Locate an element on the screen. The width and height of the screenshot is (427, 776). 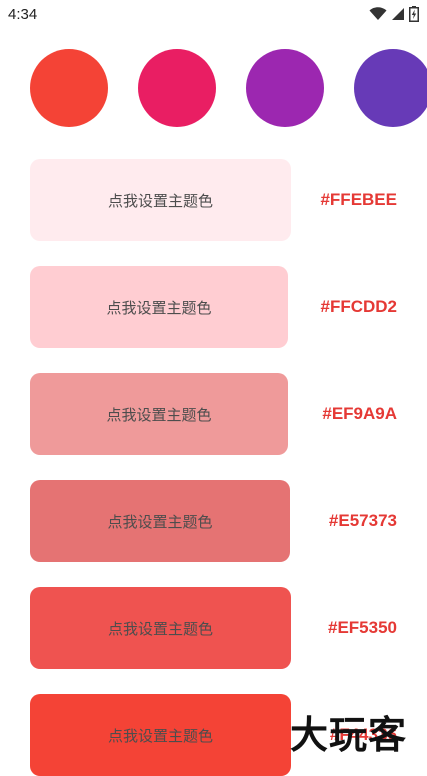
theme-swatch-row is located at coordinates (228, 88).